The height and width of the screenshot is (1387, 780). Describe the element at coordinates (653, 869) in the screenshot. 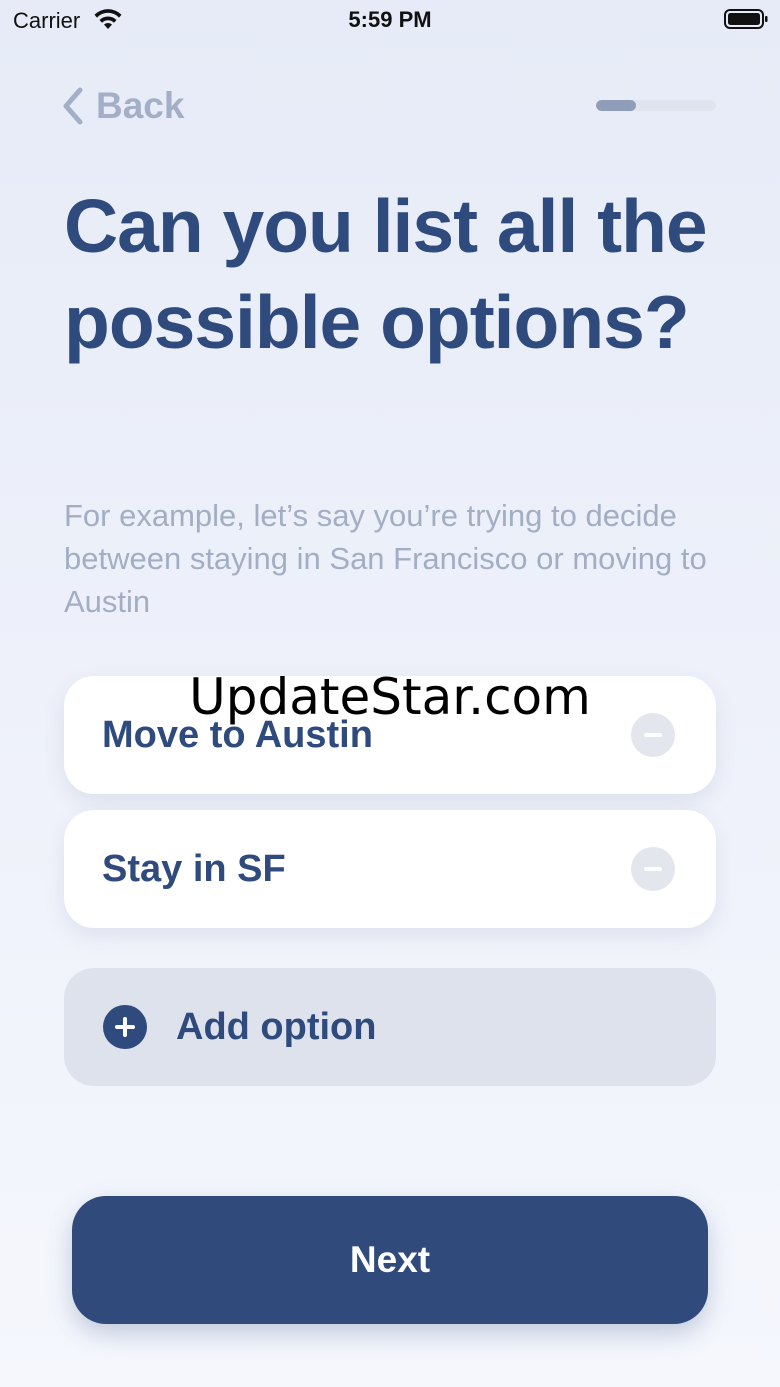

I see `minus-circle-icon` at that location.